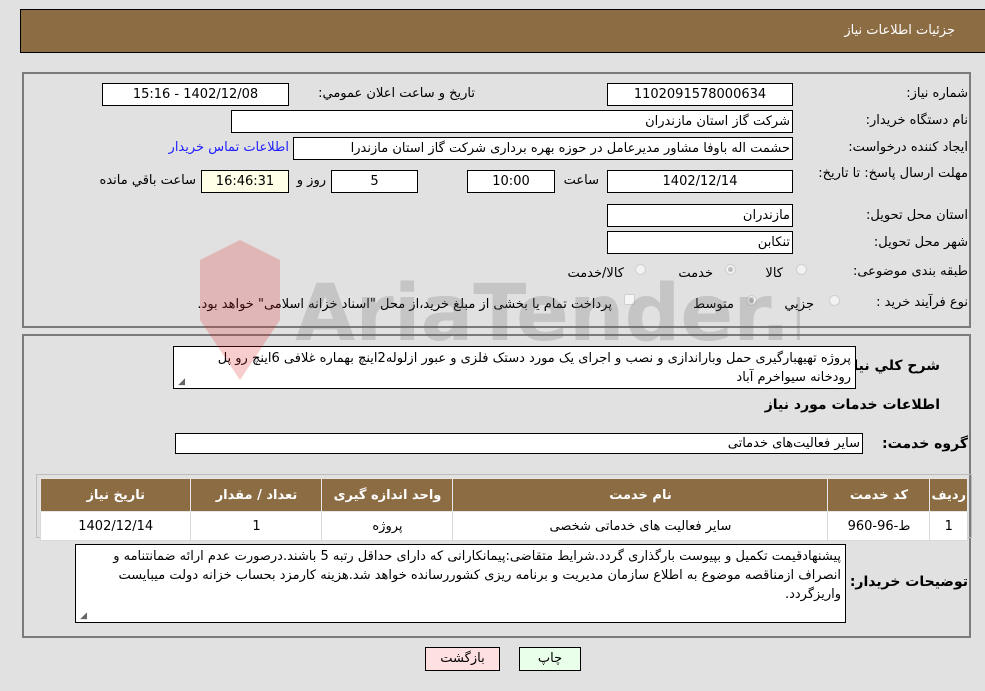  What do you see at coordinates (640, 269) in the screenshot?
I see `category-radio-goods-service` at bounding box center [640, 269].